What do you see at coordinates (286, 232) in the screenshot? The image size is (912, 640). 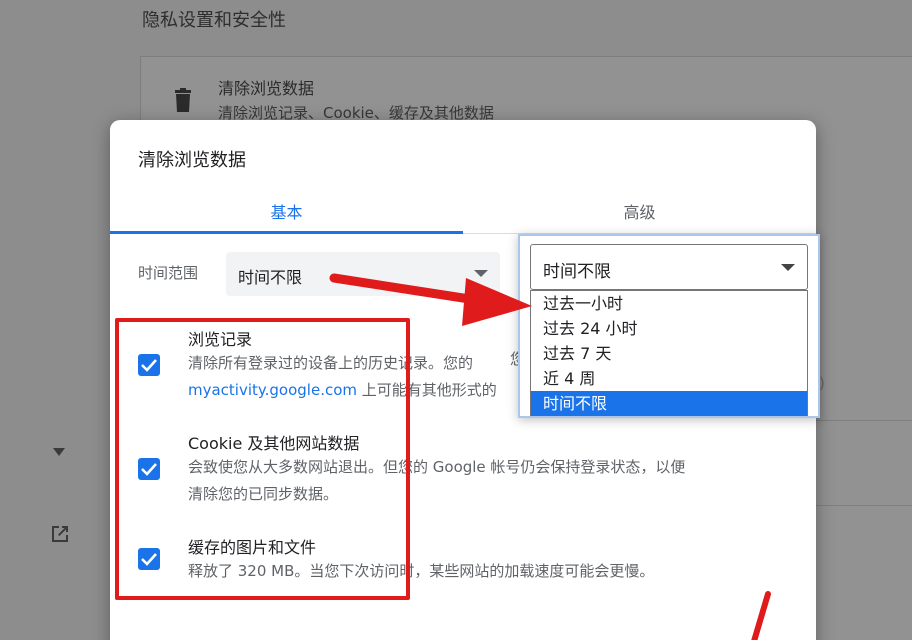 I see `active-tab-indicator` at bounding box center [286, 232].